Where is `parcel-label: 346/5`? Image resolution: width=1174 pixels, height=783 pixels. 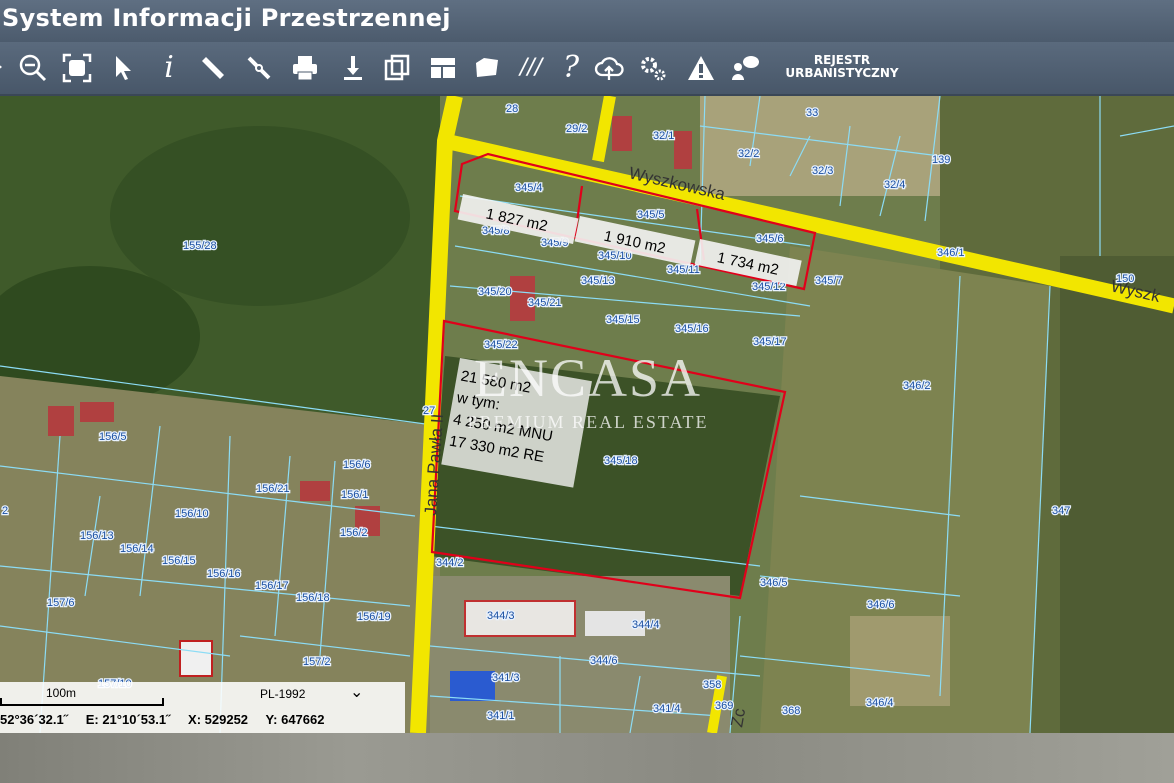 parcel-label: 346/5 is located at coordinates (774, 583).